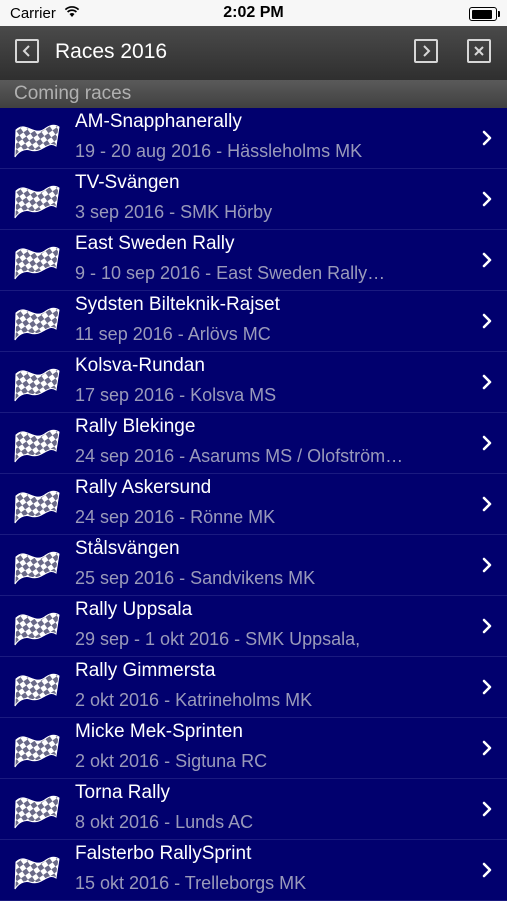 This screenshot has height=901, width=507. What do you see at coordinates (176, 395) in the screenshot?
I see `race-detail: 17 sep 2016 - Kolsva MS` at bounding box center [176, 395].